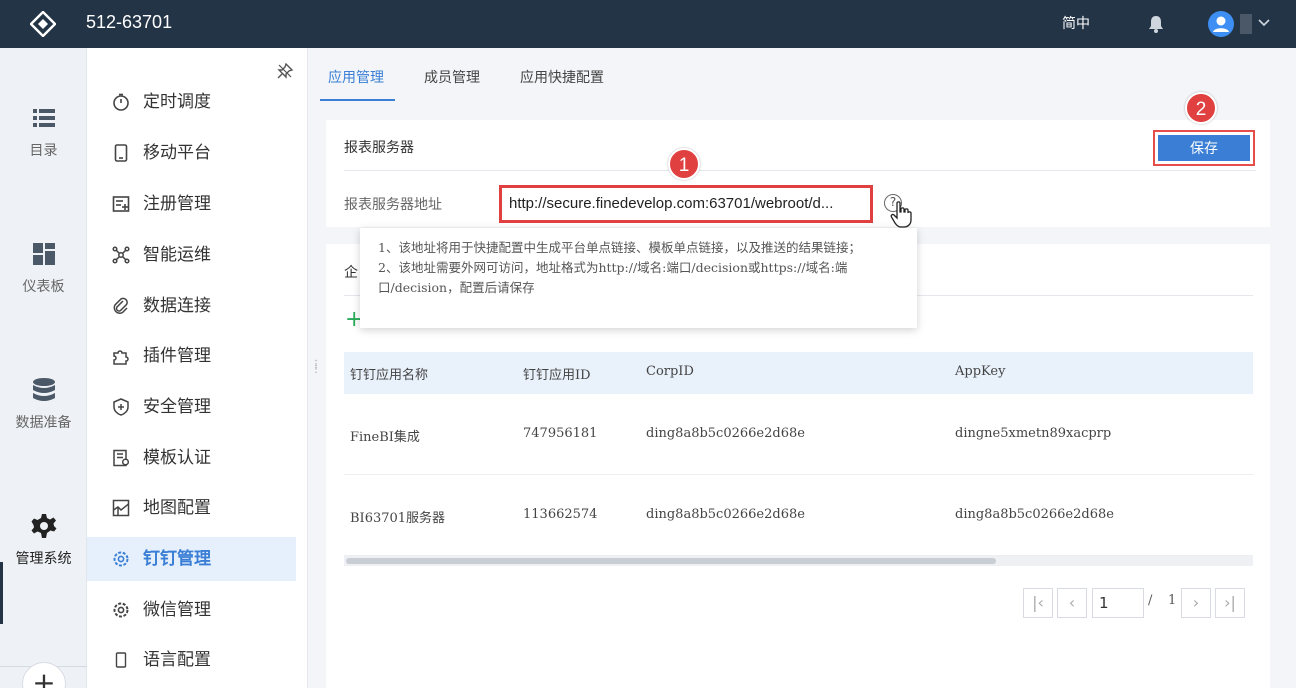 The width and height of the screenshot is (1296, 688). I want to click on tab-app-management: 应用管理, so click(356, 77).